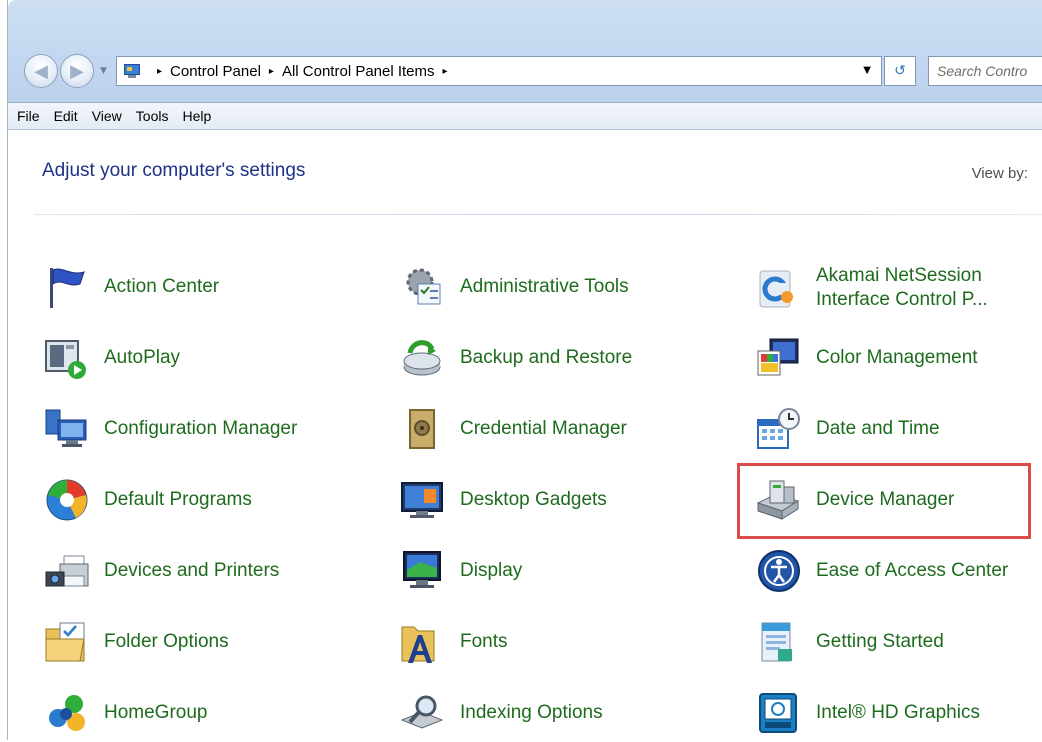 Image resolution: width=1042 pixels, height=742 pixels. I want to click on window-chrome, so click(525, 51).